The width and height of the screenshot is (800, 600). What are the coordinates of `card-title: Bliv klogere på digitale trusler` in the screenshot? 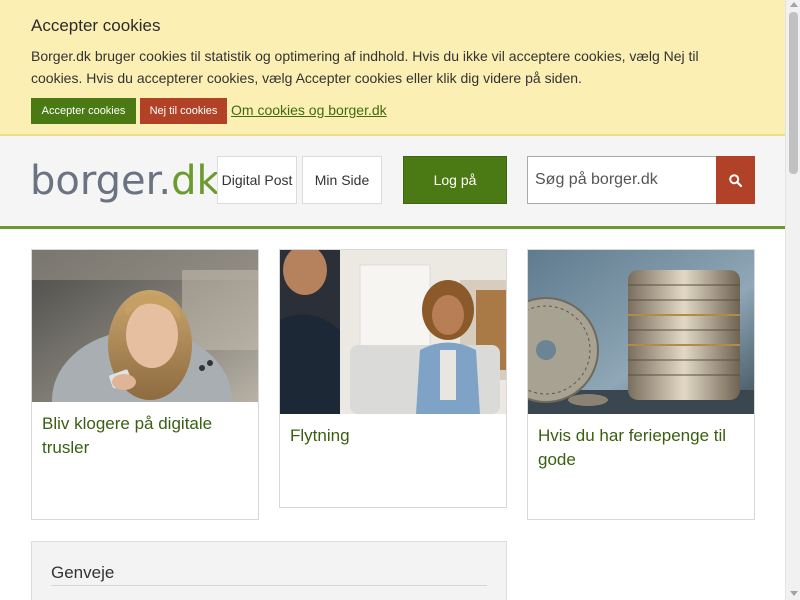 It's located at (127, 435).